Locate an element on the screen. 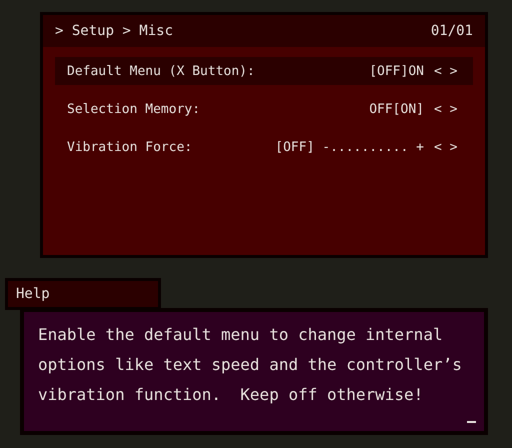  page-counter: 01/01 is located at coordinates (451, 31).